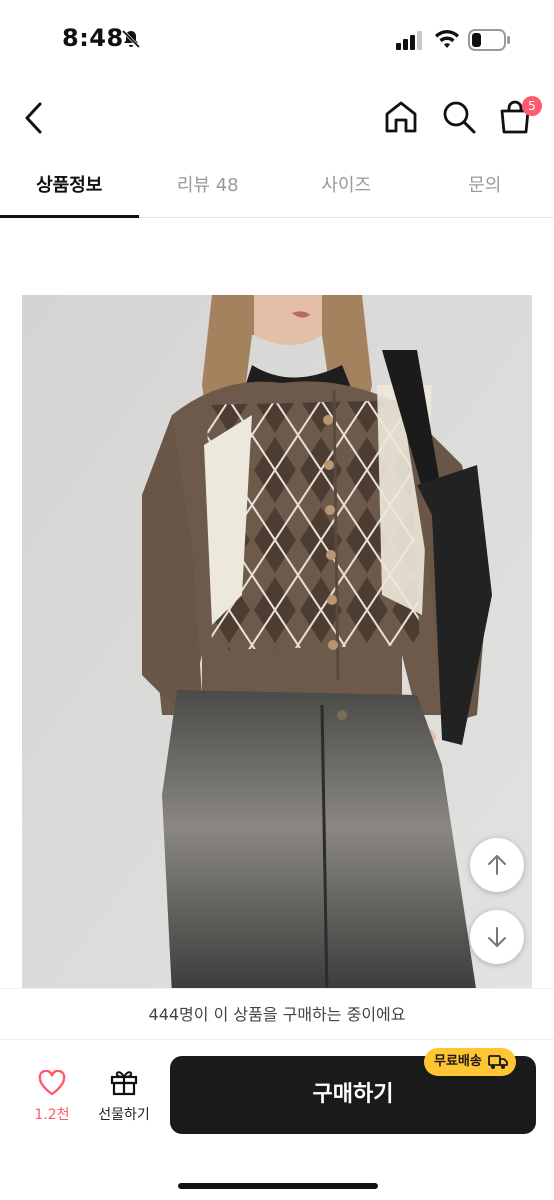 Image resolution: width=554 pixels, height=1200 pixels. I want to click on bell-muted-icon, so click(131, 39).